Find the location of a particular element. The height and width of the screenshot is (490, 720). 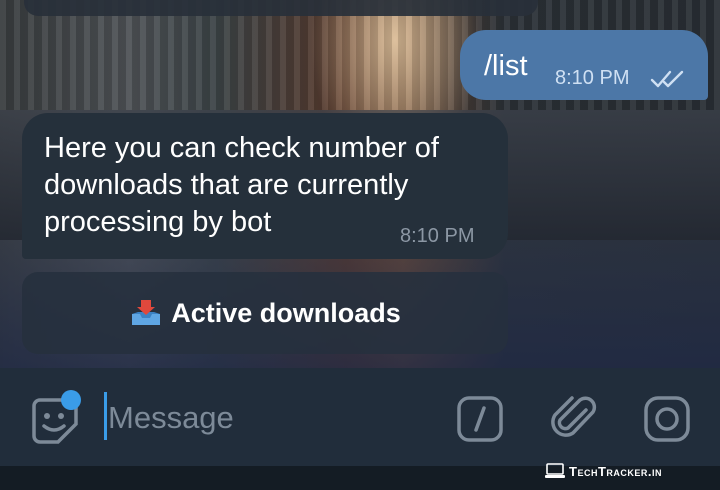

watermark: TechTracker.in is located at coordinates (603, 471).